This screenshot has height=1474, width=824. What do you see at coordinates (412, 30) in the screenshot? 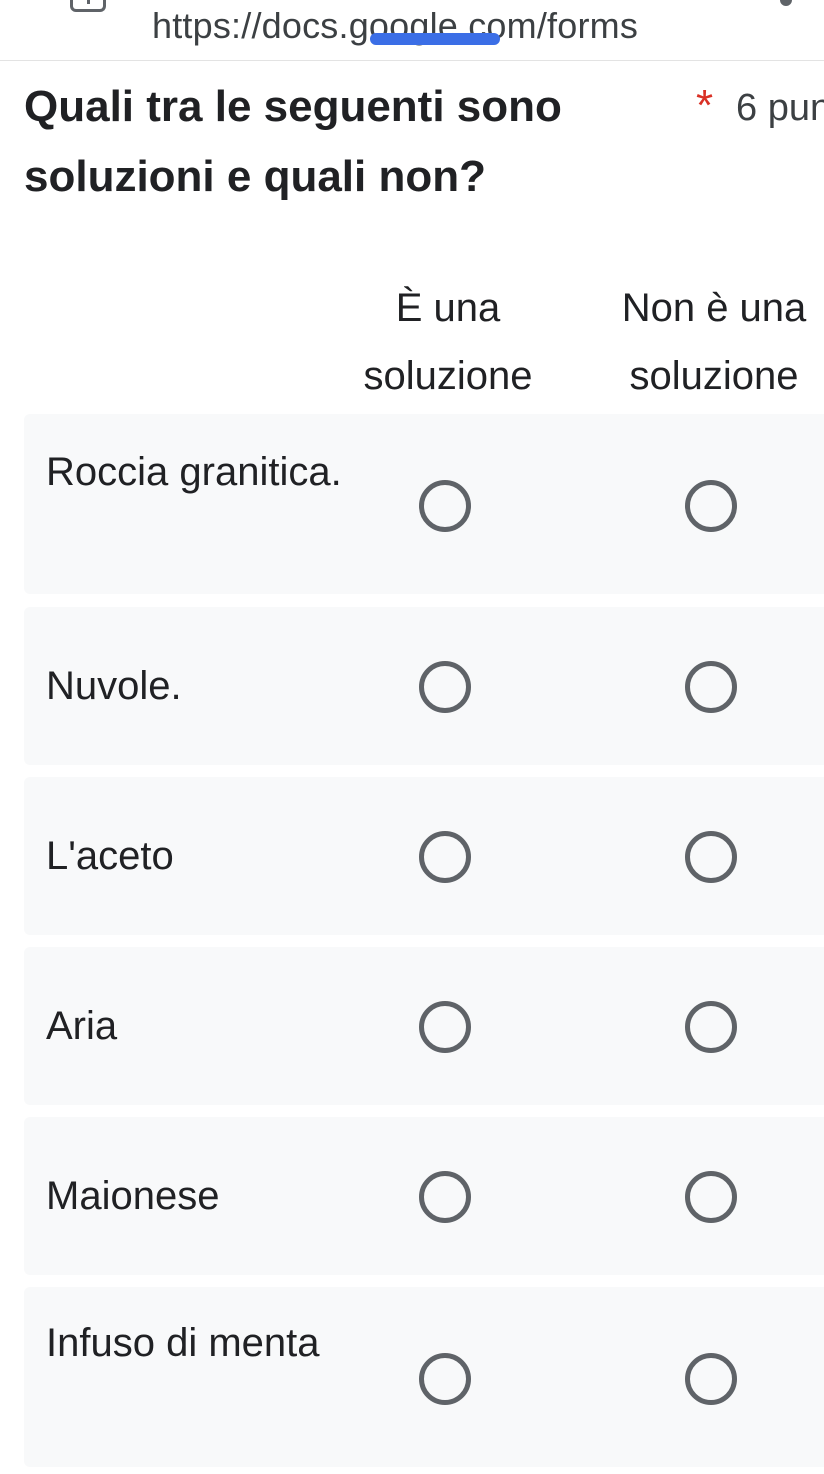
I see `browser-url-bar: https://docs.google.com/forms` at bounding box center [412, 30].